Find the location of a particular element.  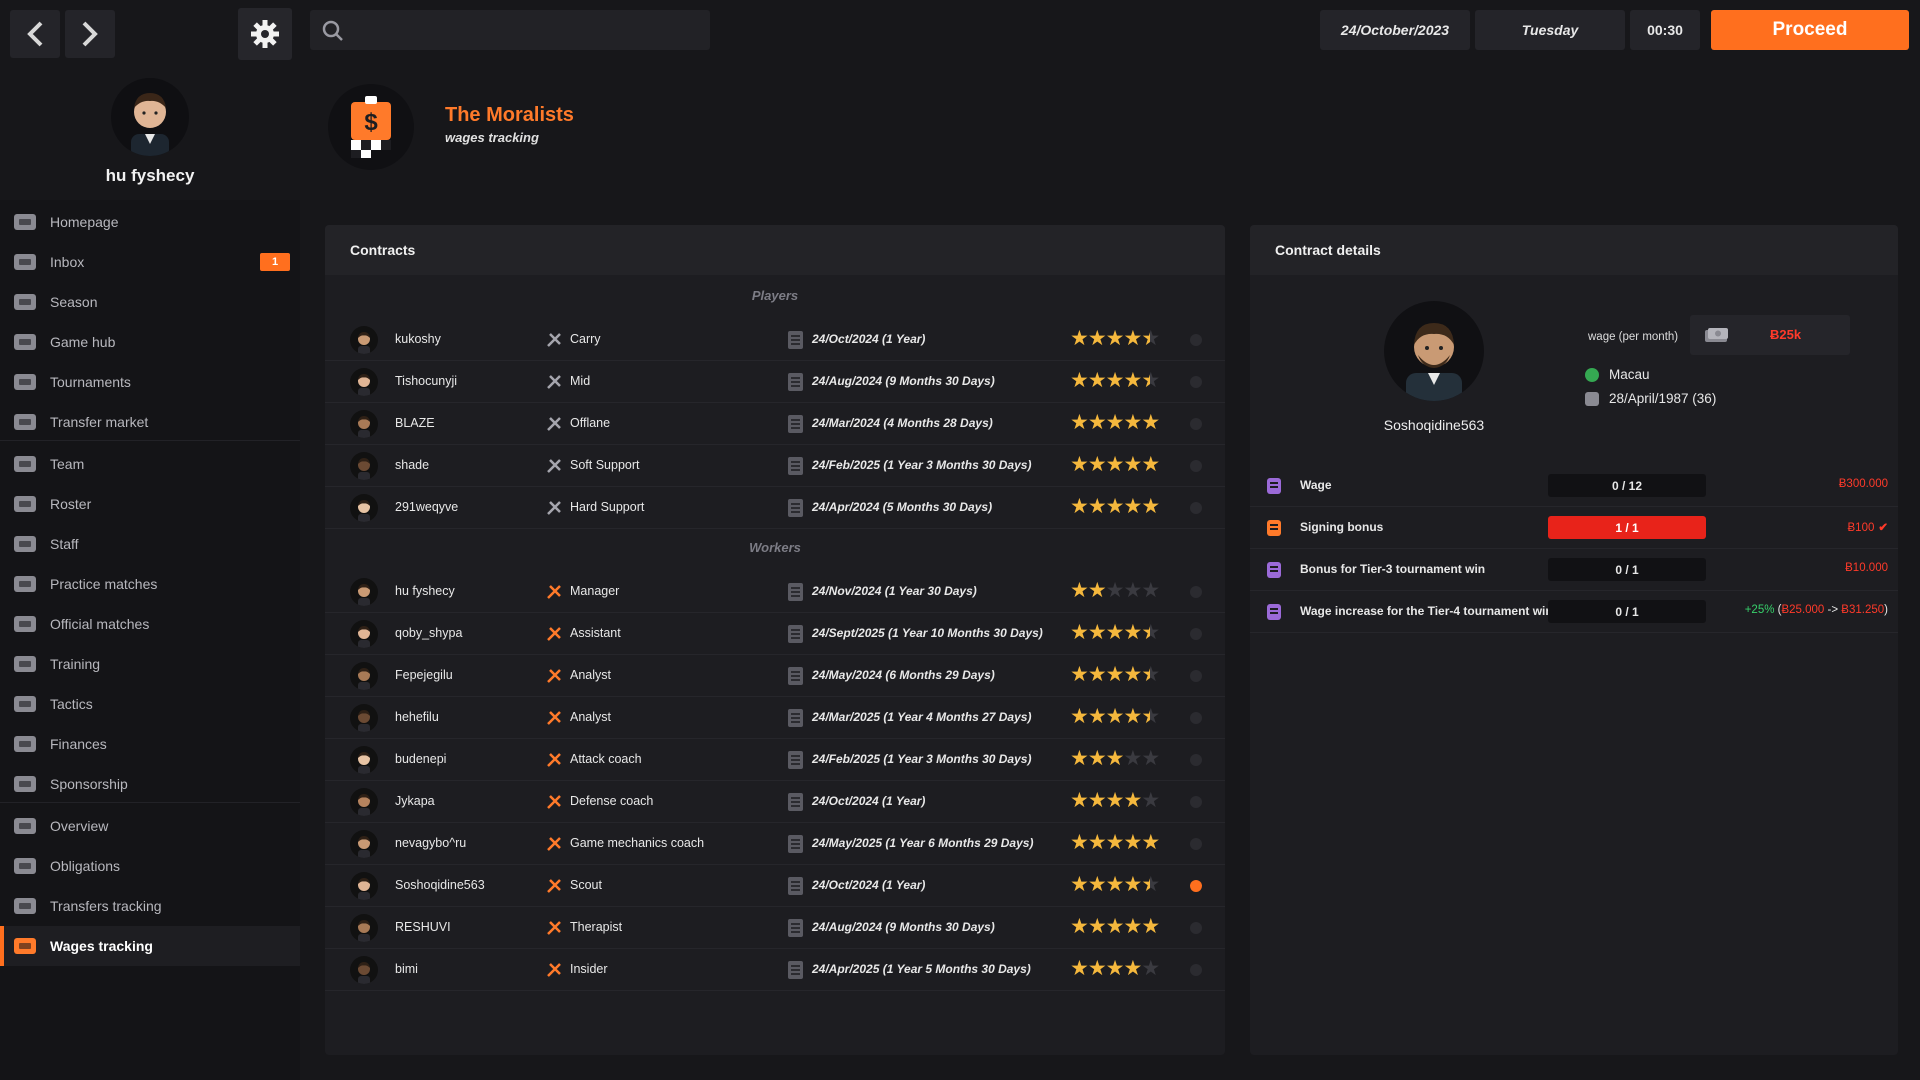

person-name: kukoshy is located at coordinates (418, 339).